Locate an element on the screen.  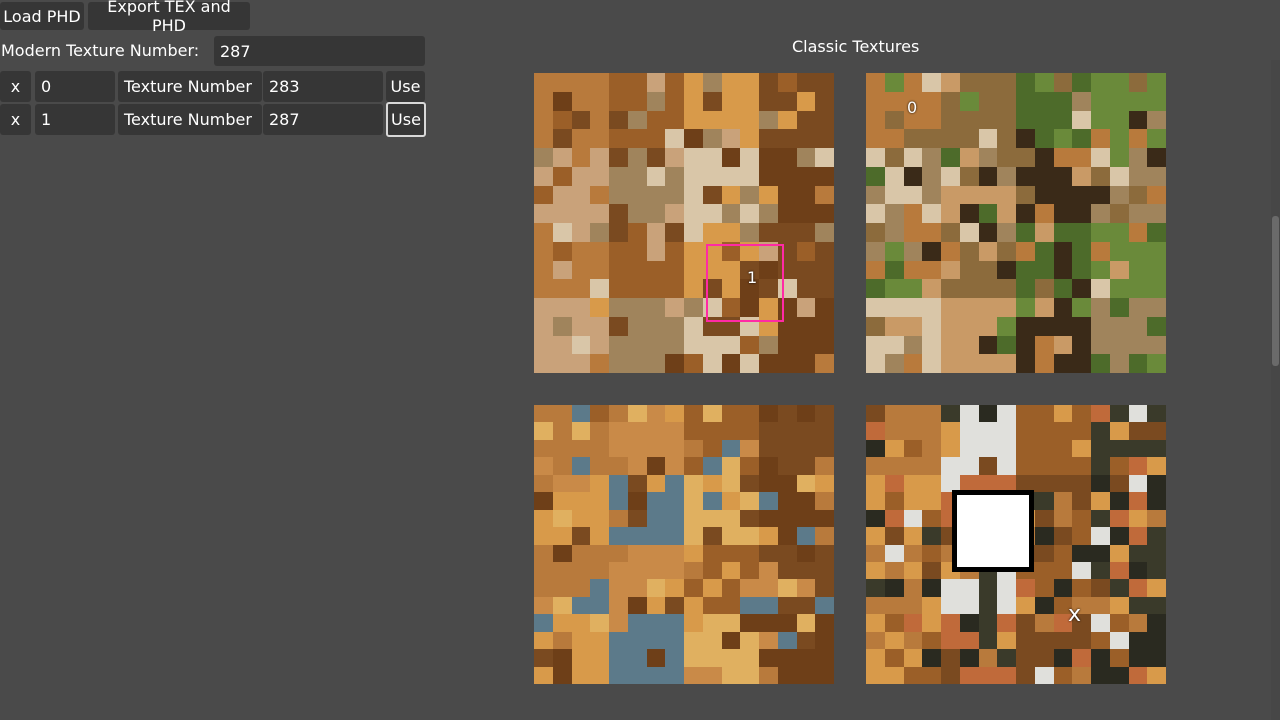
texture-number-input: 287 is located at coordinates (323, 119).